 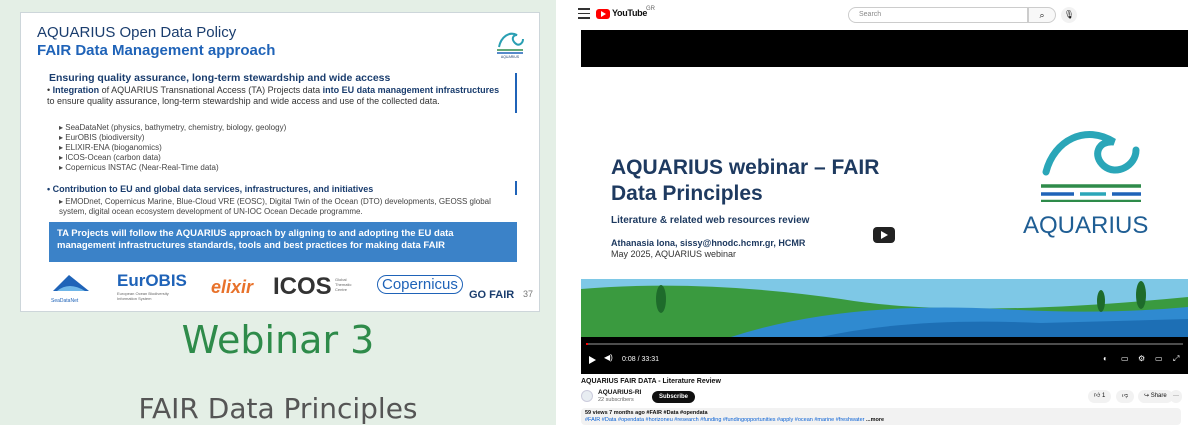 I want to click on search-icon: ⌕, so click(x=1042, y=15).